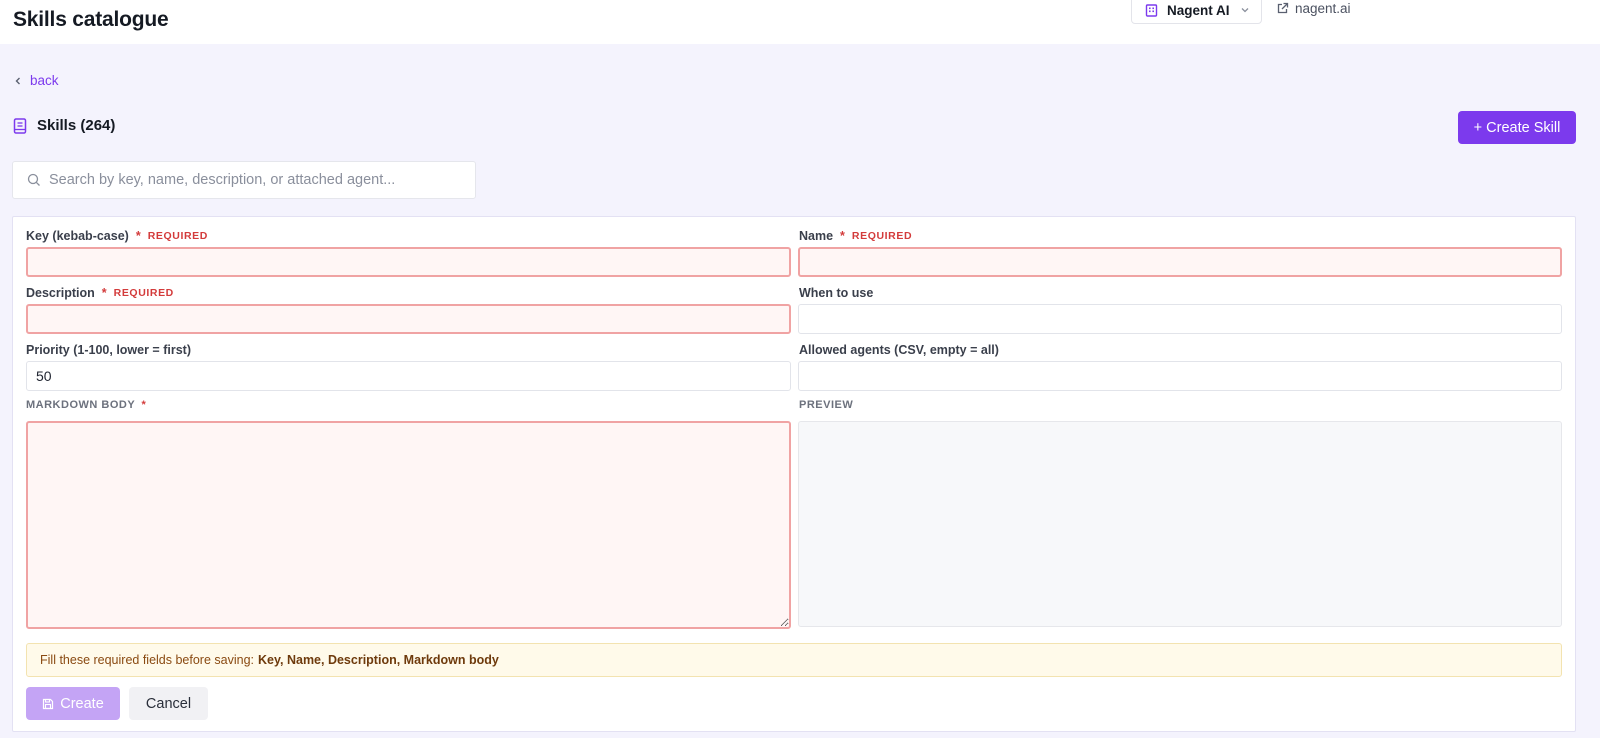 The height and width of the screenshot is (738, 1600). Describe the element at coordinates (1245, 10) in the screenshot. I see `chevron-down-icon` at that location.